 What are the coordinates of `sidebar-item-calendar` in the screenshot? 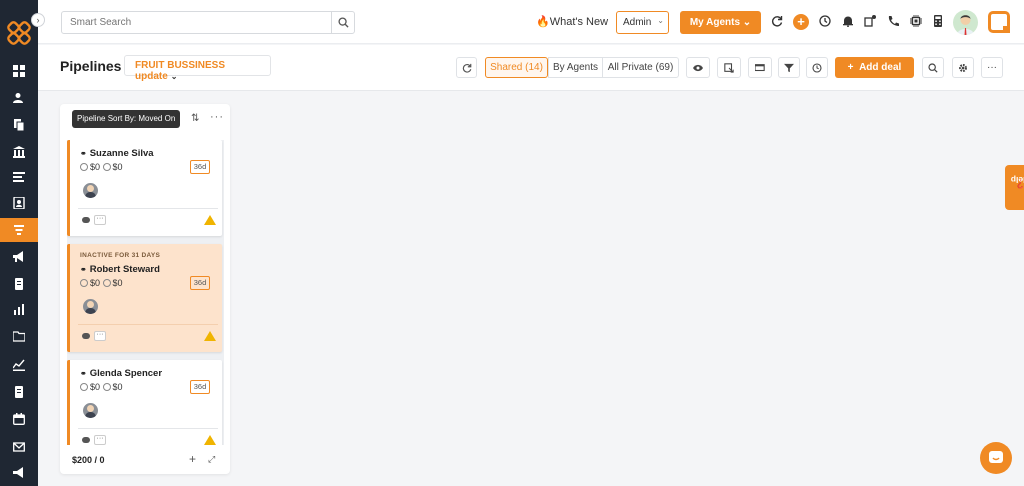 It's located at (19, 419).